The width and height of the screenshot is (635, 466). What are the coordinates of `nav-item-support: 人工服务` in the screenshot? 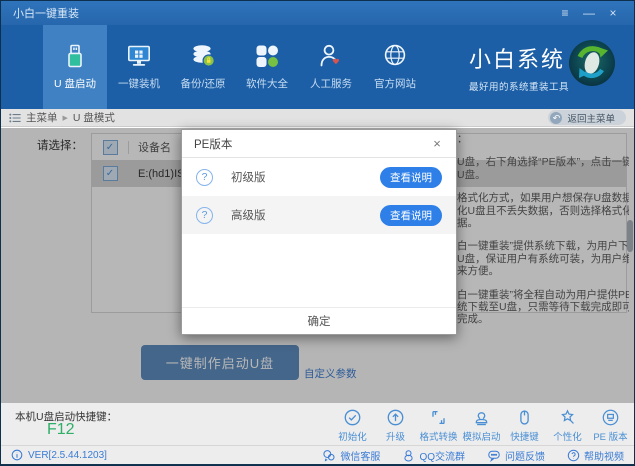 It's located at (331, 67).